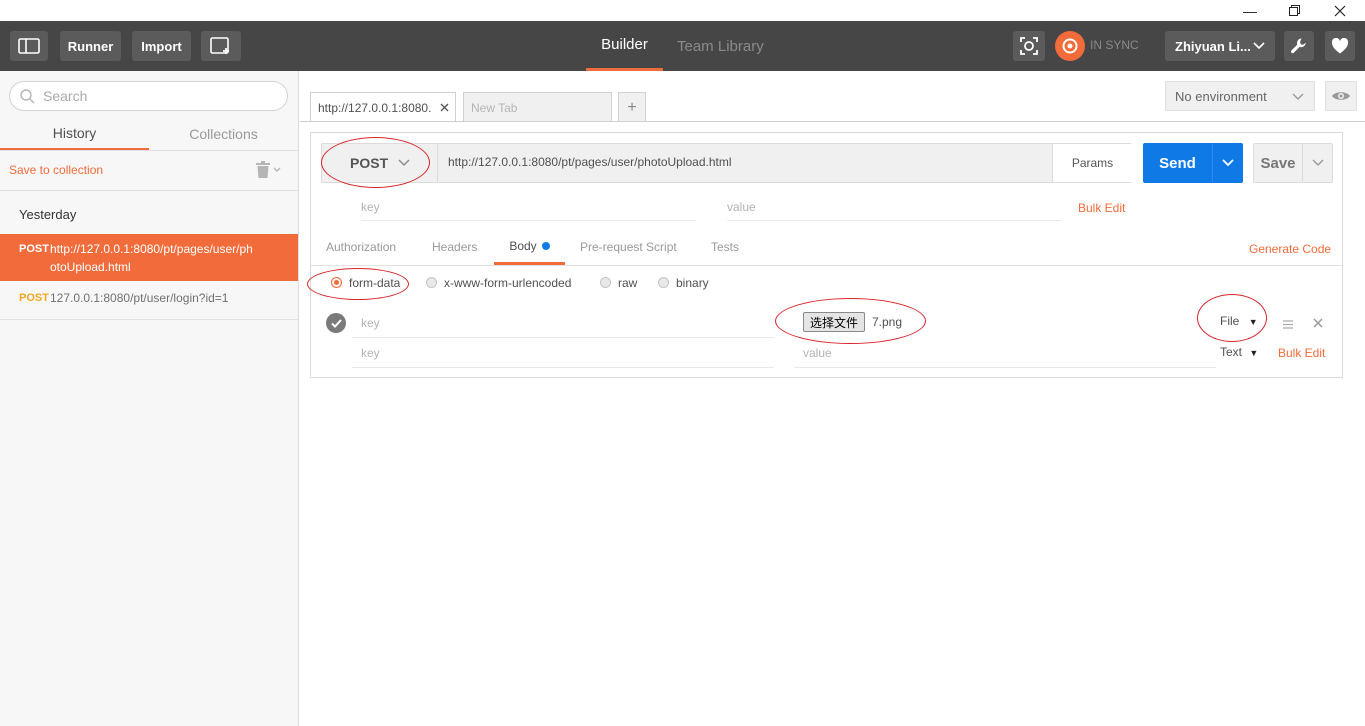 The height and width of the screenshot is (726, 1365). I want to click on runner-button: Runner, so click(90, 46).